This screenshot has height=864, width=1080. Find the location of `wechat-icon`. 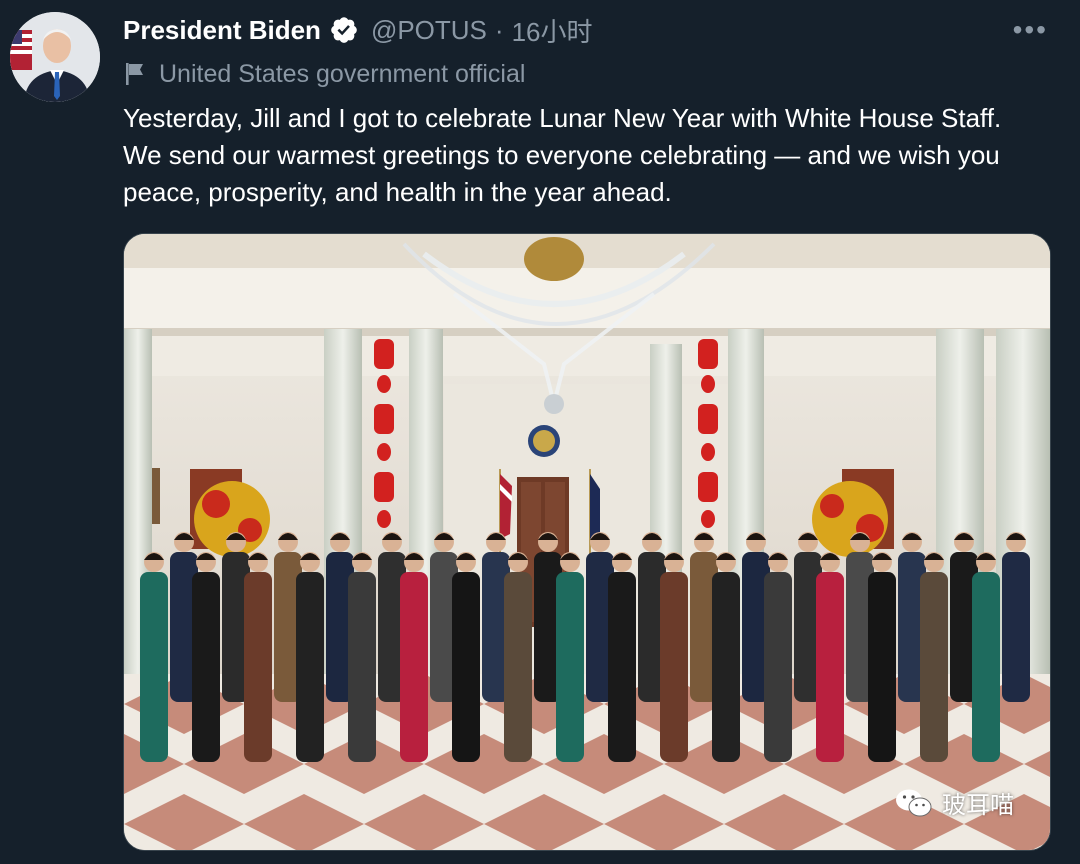

wechat-icon is located at coordinates (914, 803).